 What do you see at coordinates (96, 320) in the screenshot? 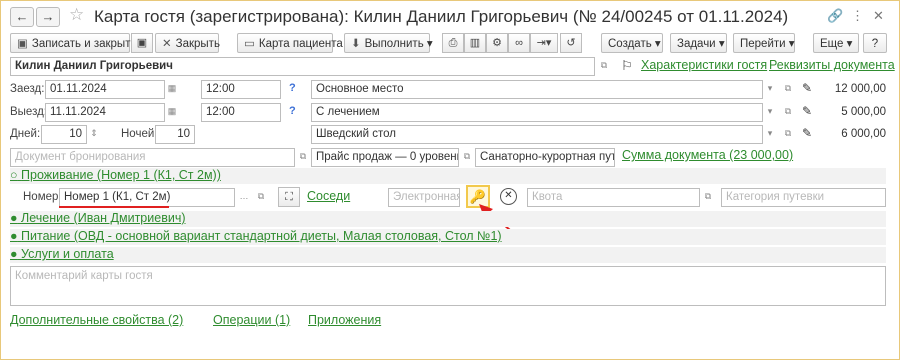
I see `extra-properties-link: Дополнительные свойства (2)` at bounding box center [96, 320].